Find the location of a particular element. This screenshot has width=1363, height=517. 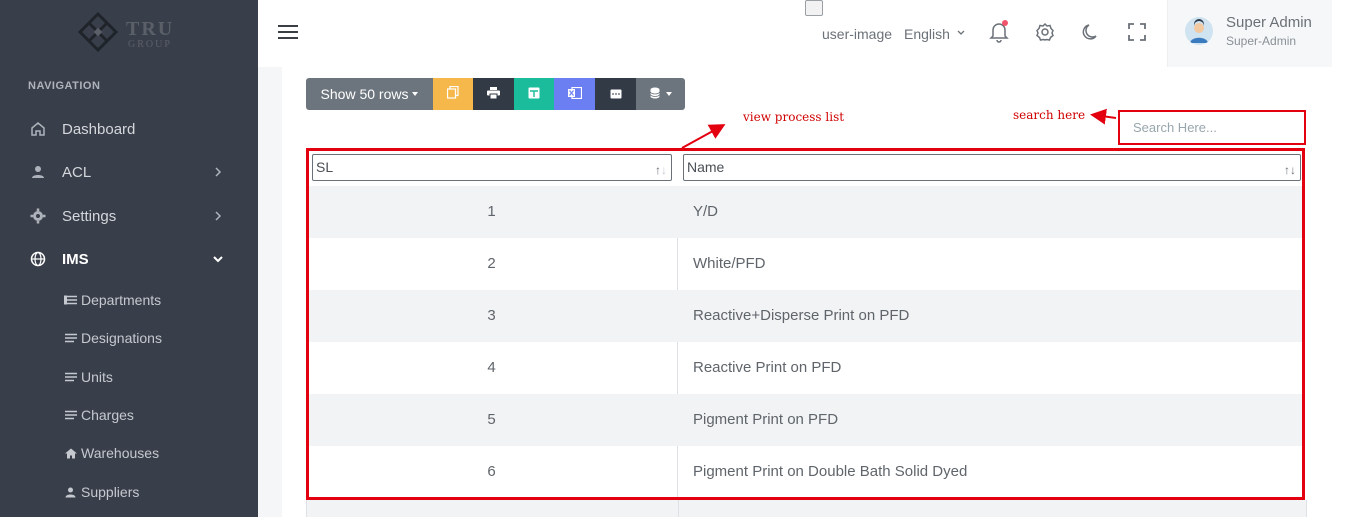

copy-button is located at coordinates (453, 94).